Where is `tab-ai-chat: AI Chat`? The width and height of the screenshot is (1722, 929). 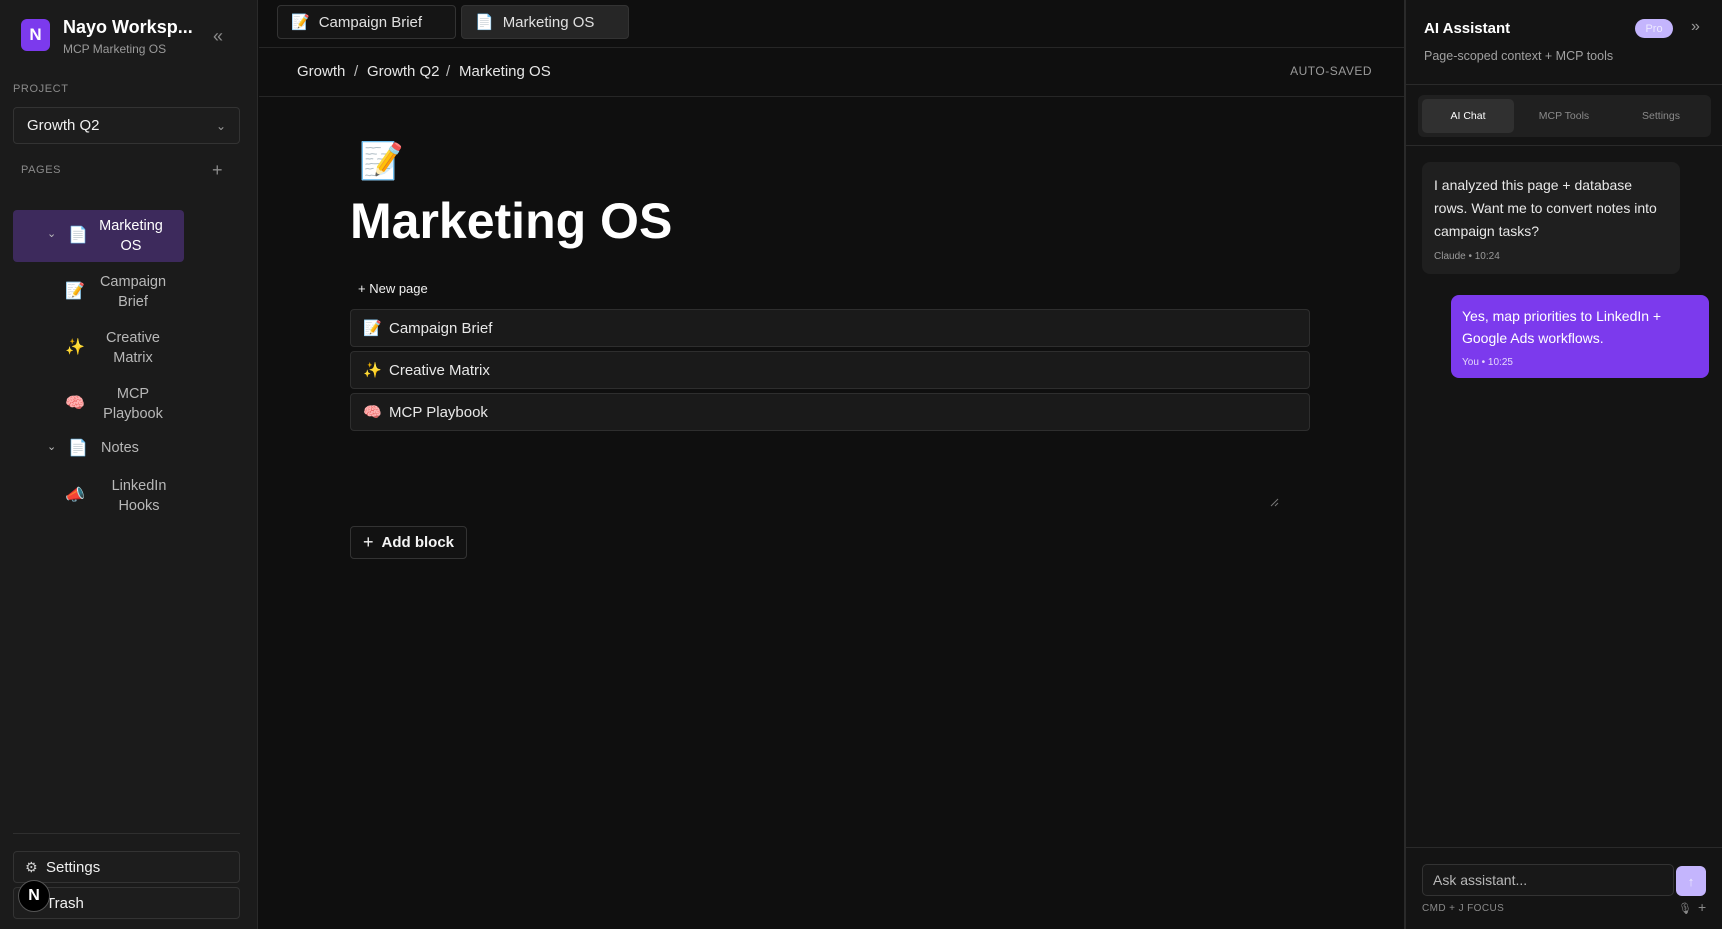 tab-ai-chat: AI Chat is located at coordinates (1468, 116).